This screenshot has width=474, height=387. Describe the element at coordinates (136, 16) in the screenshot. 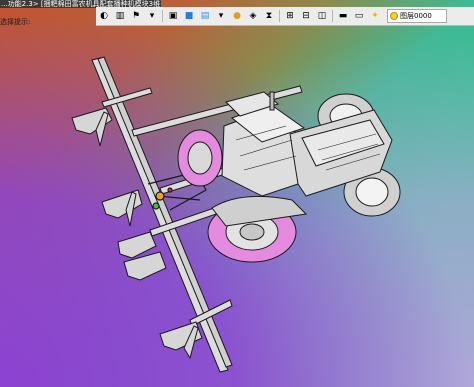

I see `flag-icon: ⚑` at that location.